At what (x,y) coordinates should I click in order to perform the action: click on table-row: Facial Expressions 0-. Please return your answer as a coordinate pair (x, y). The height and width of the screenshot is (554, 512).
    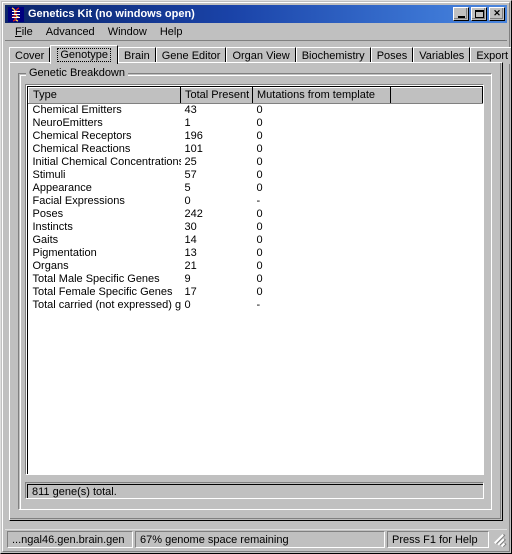
    Looking at the image, I should click on (255, 201).